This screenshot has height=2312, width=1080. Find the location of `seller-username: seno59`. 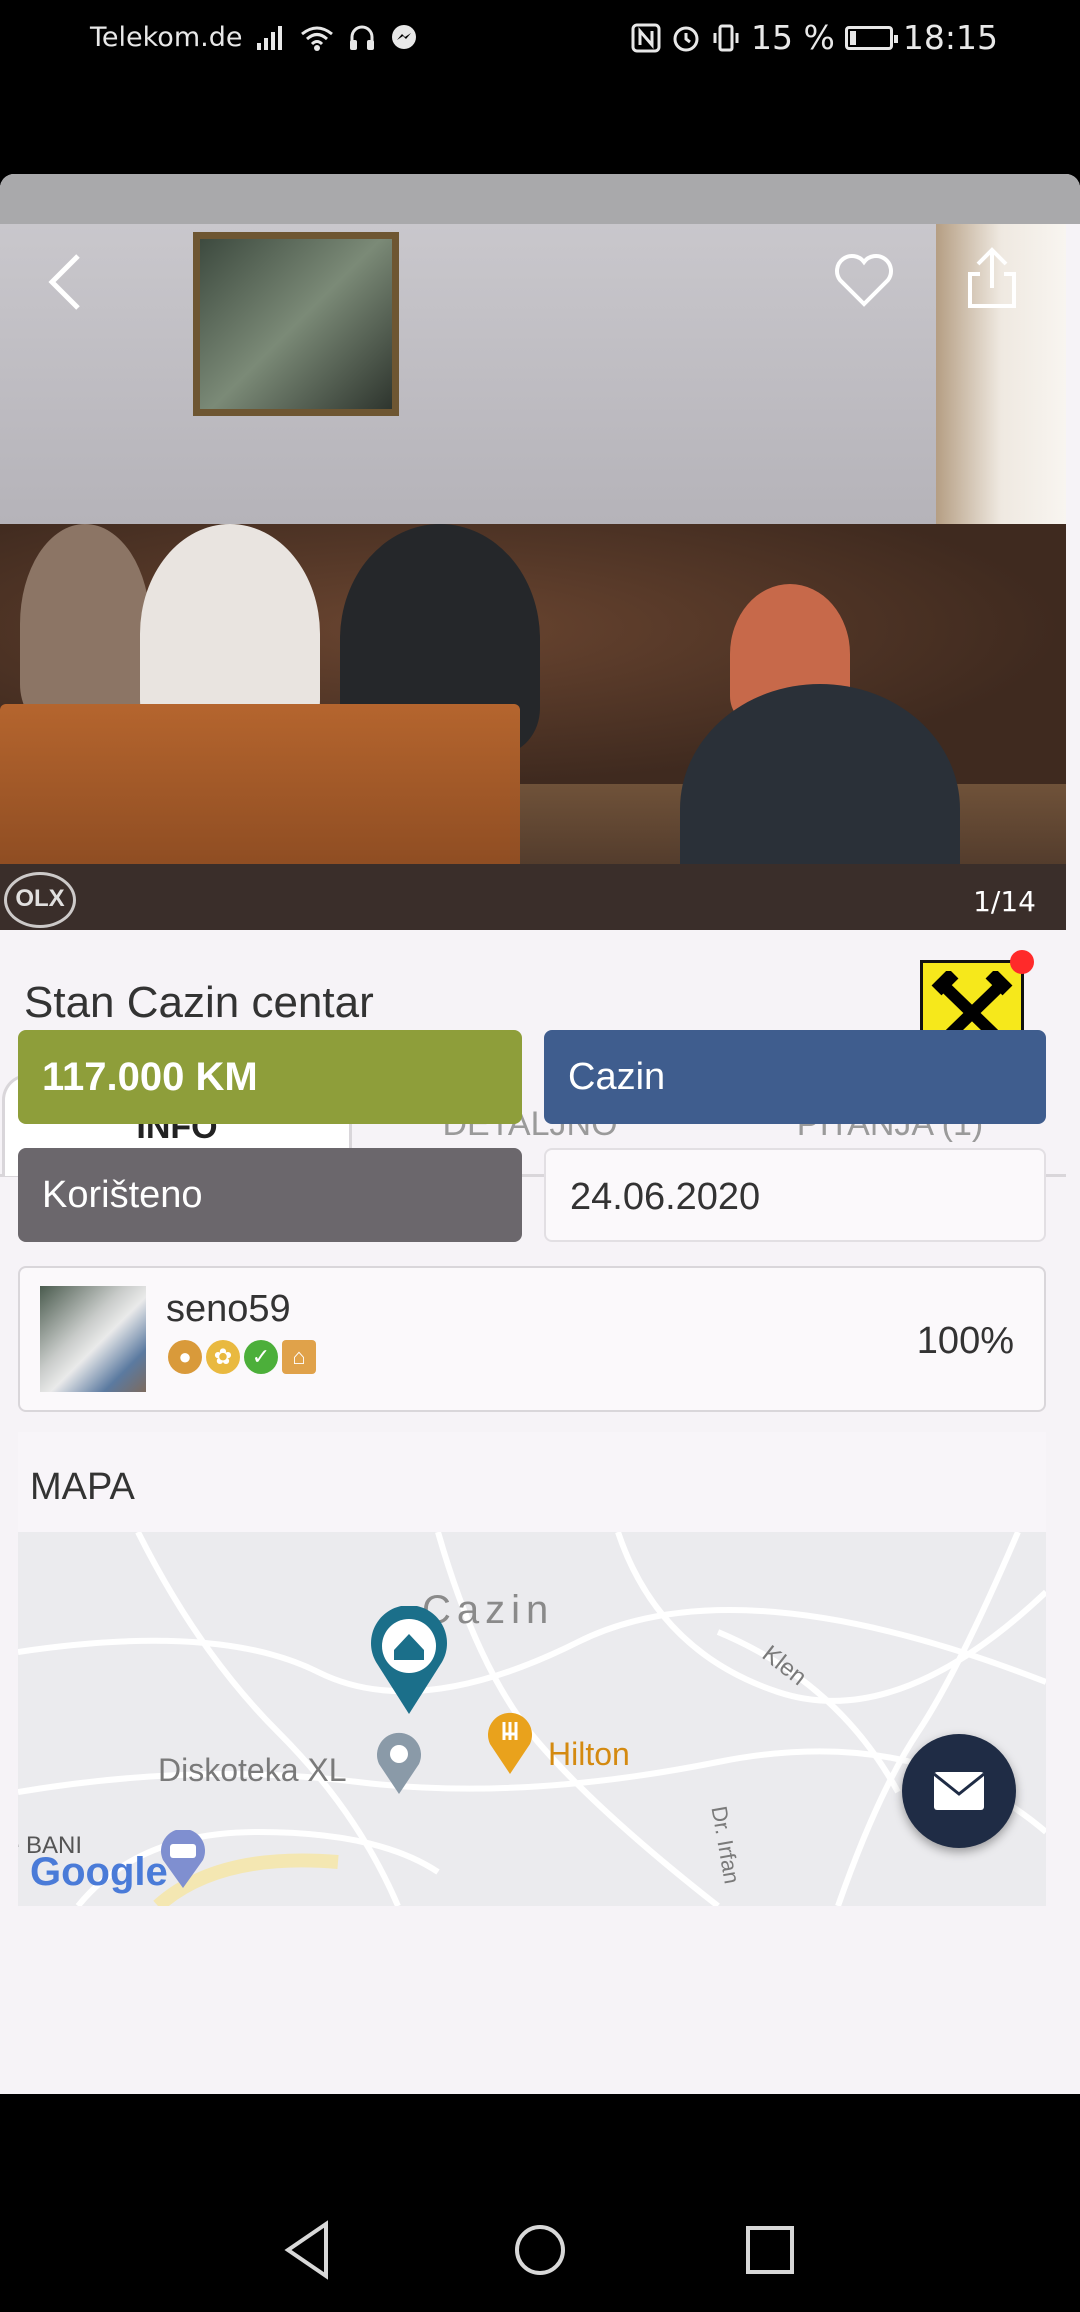

seller-username: seno59 is located at coordinates (228, 1309).